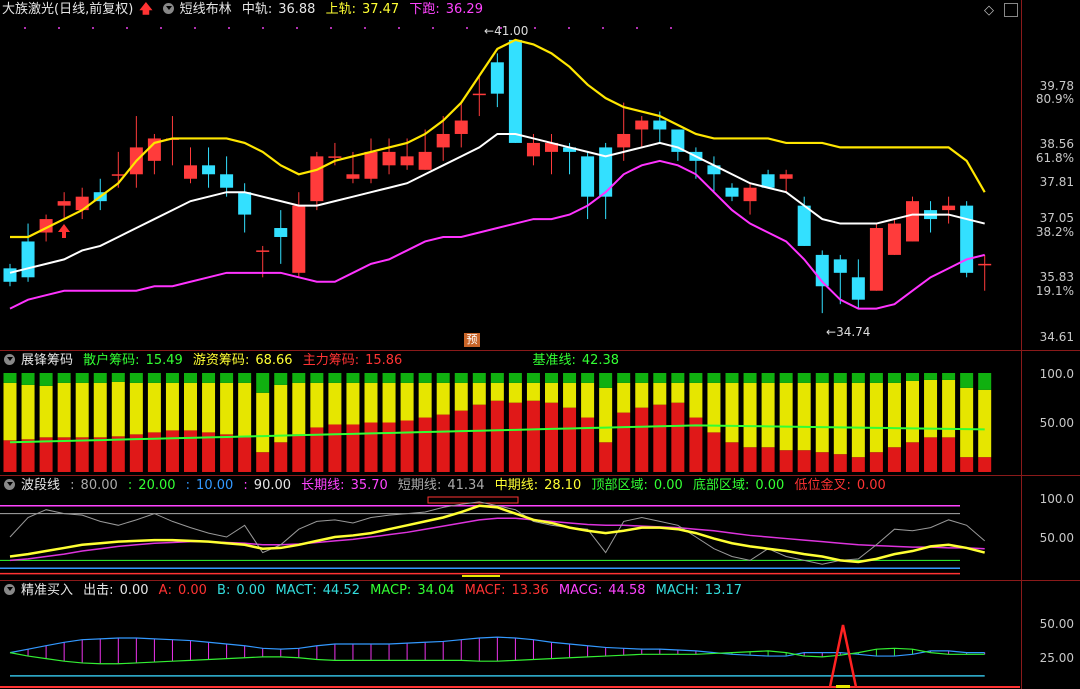 The width and height of the screenshot is (1080, 689). I want to click on chips-tick: 100.0, so click(1056, 374).